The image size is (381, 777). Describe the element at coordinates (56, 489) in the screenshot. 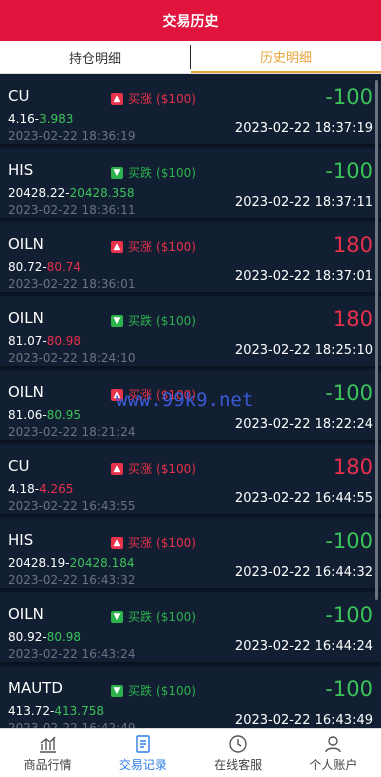

I see `record-close-price: 4.265` at that location.